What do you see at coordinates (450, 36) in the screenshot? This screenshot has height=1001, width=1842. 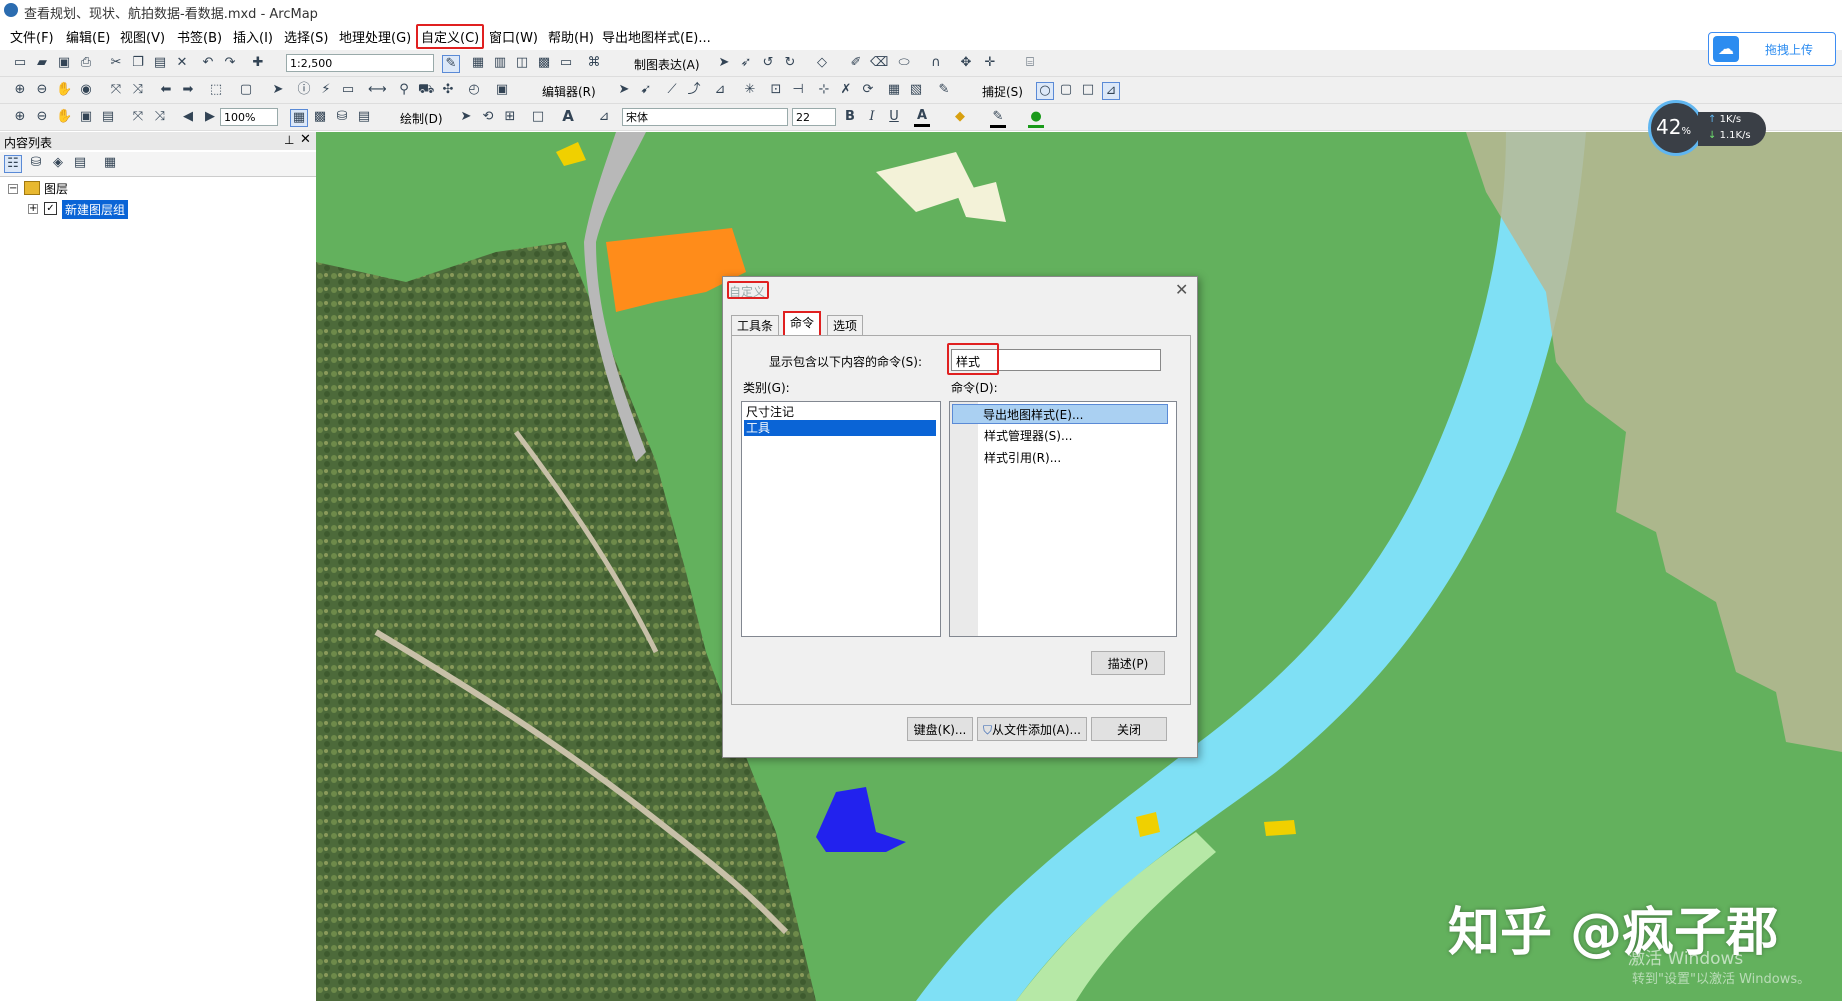 I see `menu-customize: 自定义(C)` at bounding box center [450, 36].